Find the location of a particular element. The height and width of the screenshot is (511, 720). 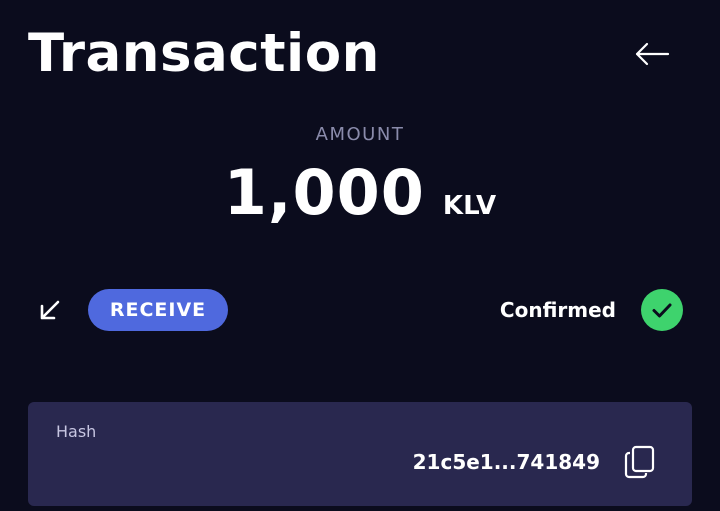

amount-label: AMOUNT is located at coordinates (360, 134).